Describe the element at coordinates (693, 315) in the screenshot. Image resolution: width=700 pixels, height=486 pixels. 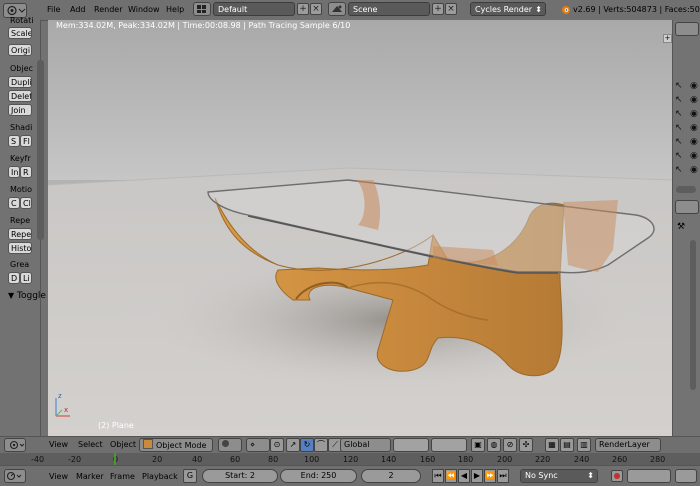
I see `properties-scrollbar` at that location.